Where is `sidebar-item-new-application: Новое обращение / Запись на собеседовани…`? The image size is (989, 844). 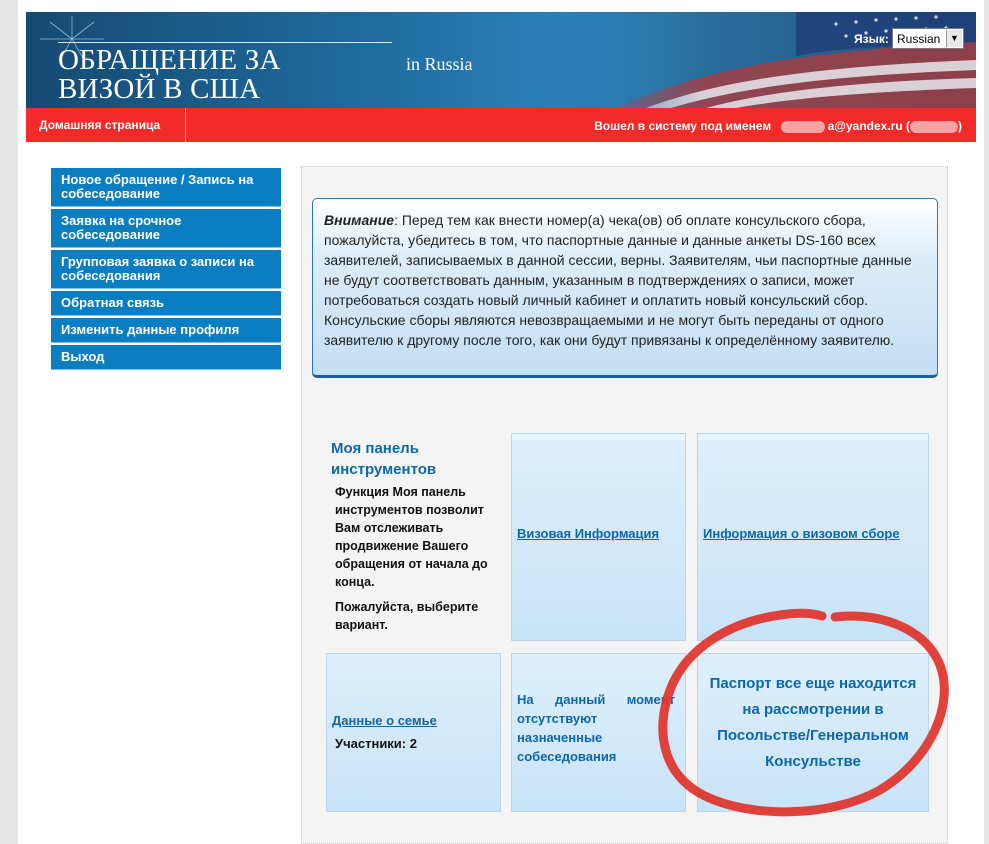
sidebar-item-new-application: Новое обращение / Запись на собеседовани… is located at coordinates (166, 187).